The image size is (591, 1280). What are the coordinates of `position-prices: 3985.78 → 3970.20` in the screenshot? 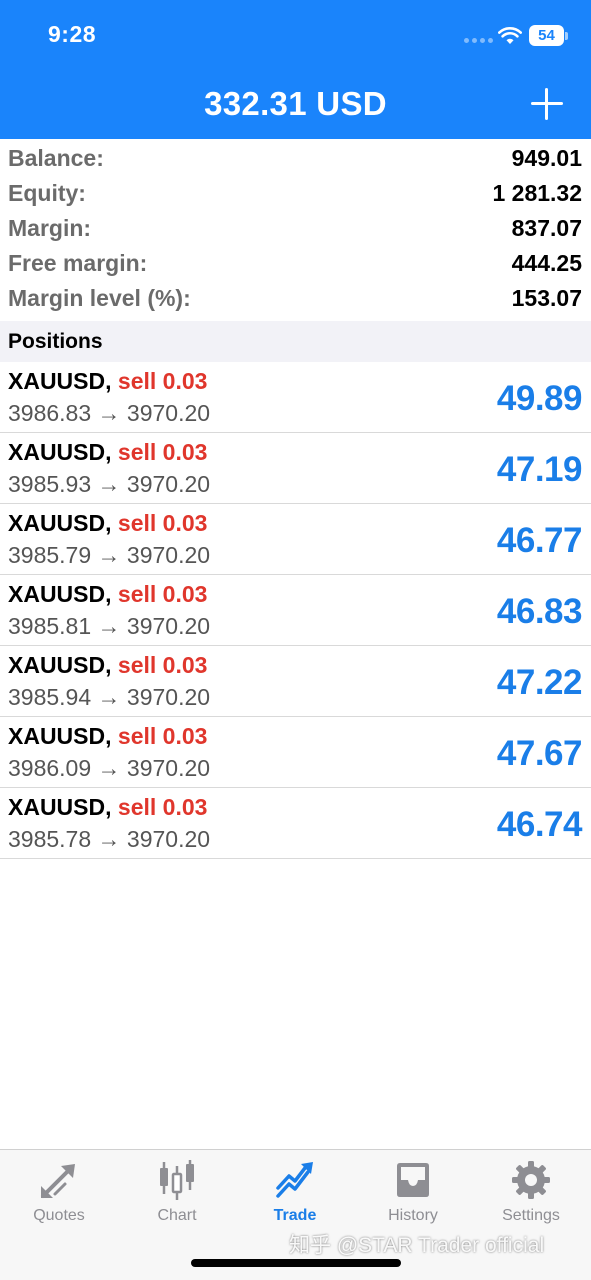 It's located at (109, 839).